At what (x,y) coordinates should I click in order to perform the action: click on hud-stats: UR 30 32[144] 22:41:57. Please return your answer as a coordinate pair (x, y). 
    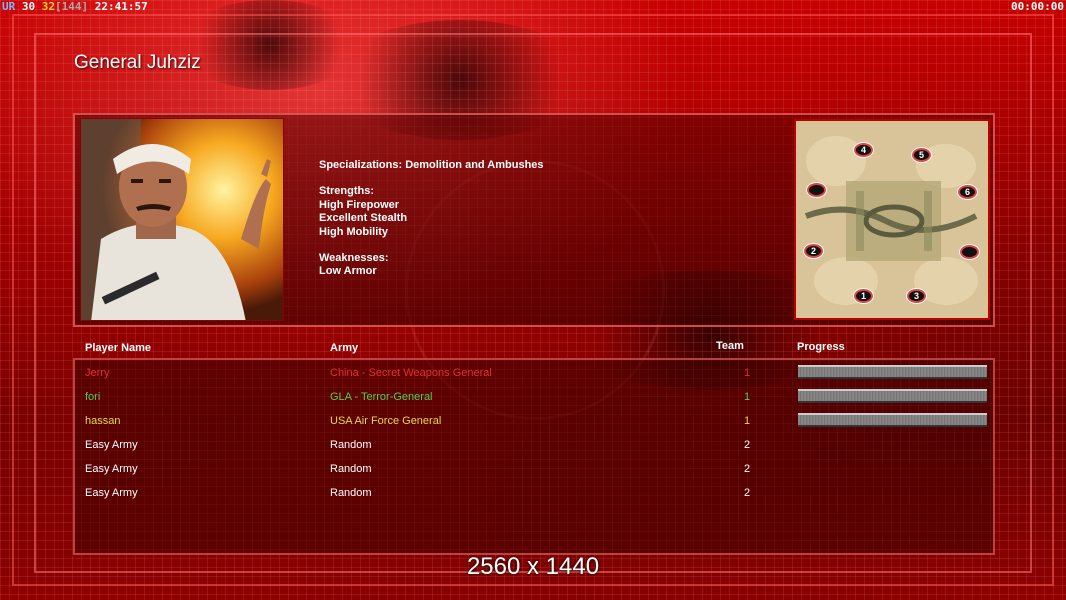
    Looking at the image, I should click on (75, 6).